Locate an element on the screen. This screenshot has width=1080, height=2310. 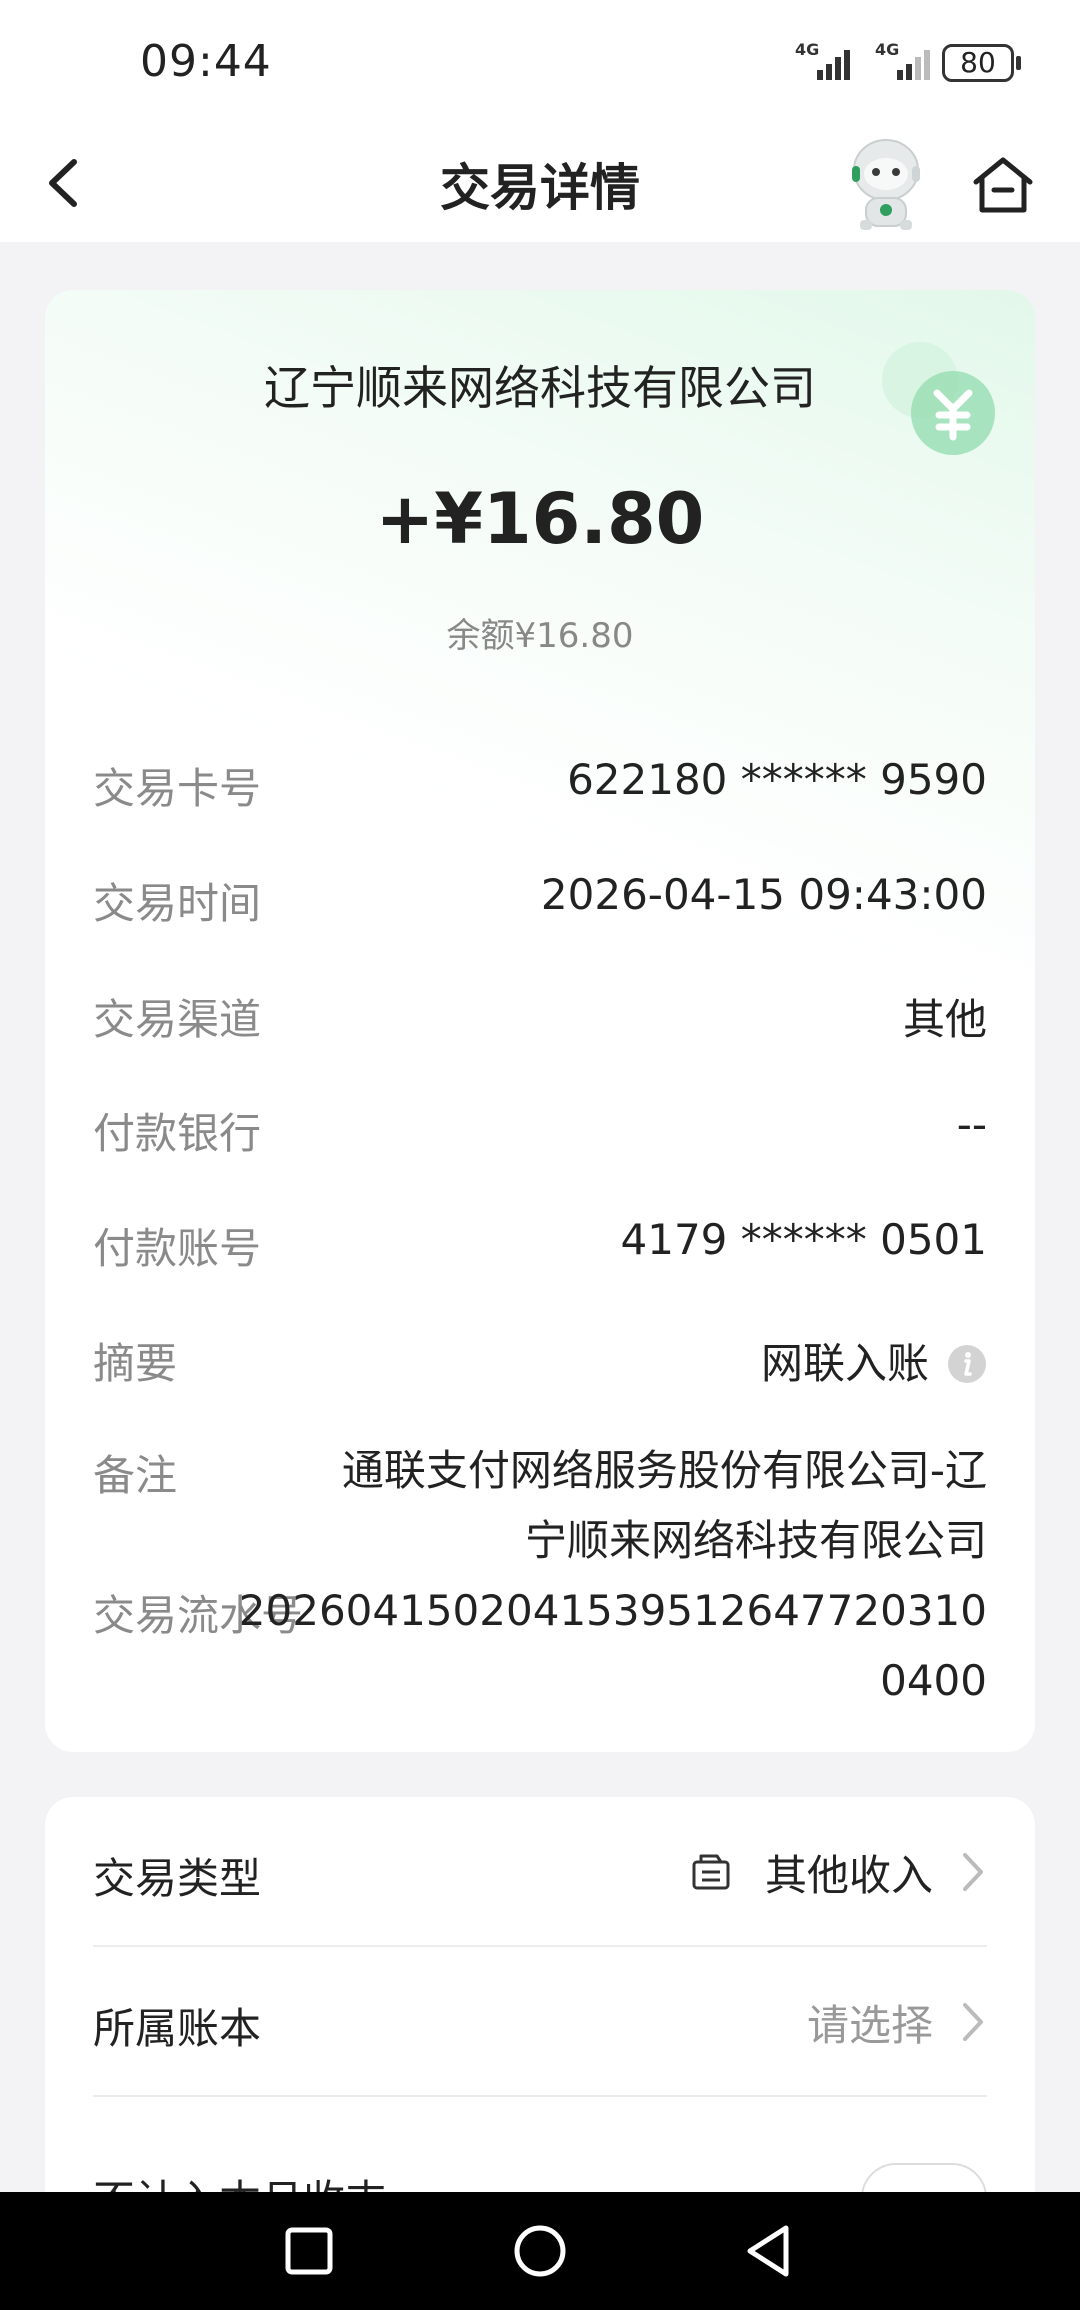
detail-value: 网联入账 is located at coordinates (874, 1360).